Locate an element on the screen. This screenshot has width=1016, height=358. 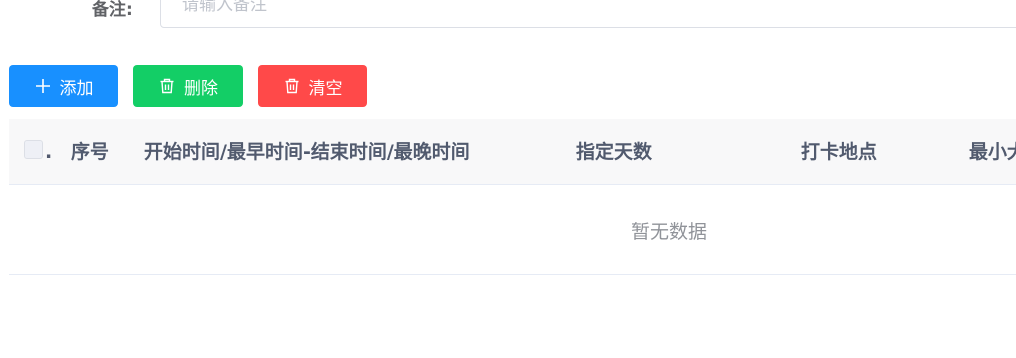
column-header-min: 最小犬 is located at coordinates (992, 152).